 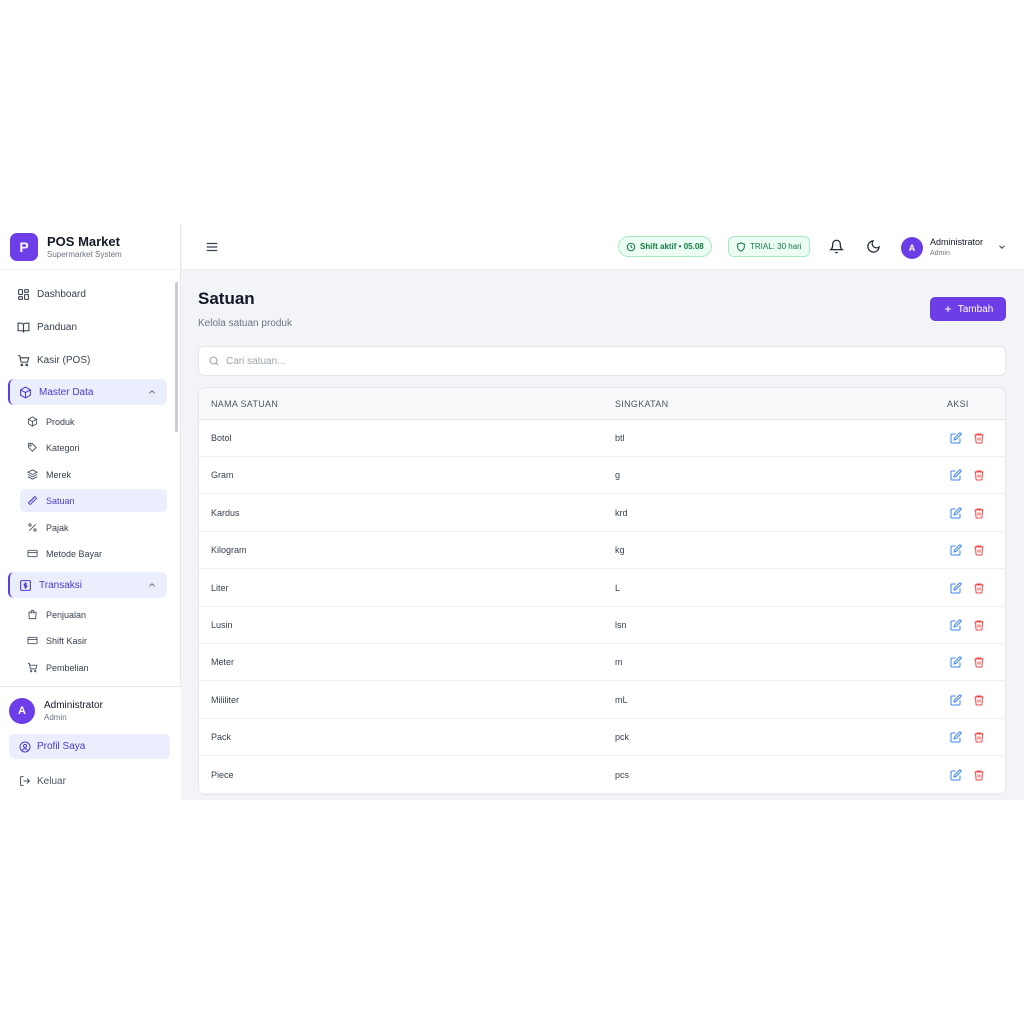 What do you see at coordinates (32, 501) in the screenshot?
I see `ruler-icon` at bounding box center [32, 501].